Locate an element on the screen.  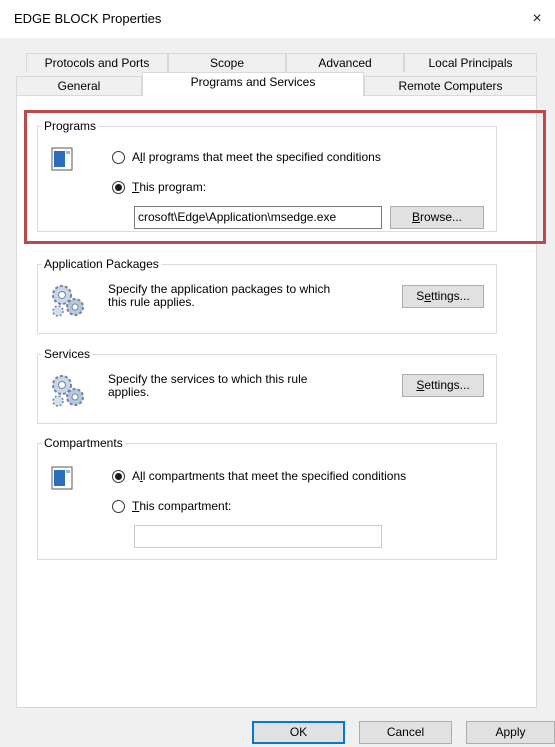
close-icon: × is located at coordinates (537, 19).